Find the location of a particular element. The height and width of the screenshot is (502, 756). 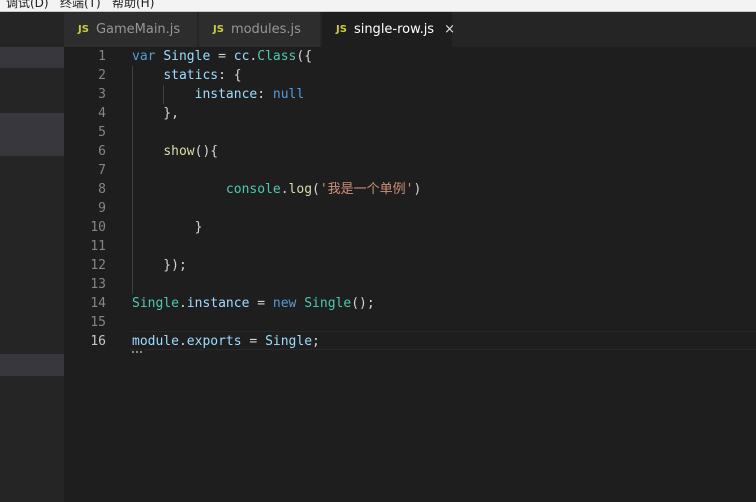

line-number-current: 16 is located at coordinates (98, 341).